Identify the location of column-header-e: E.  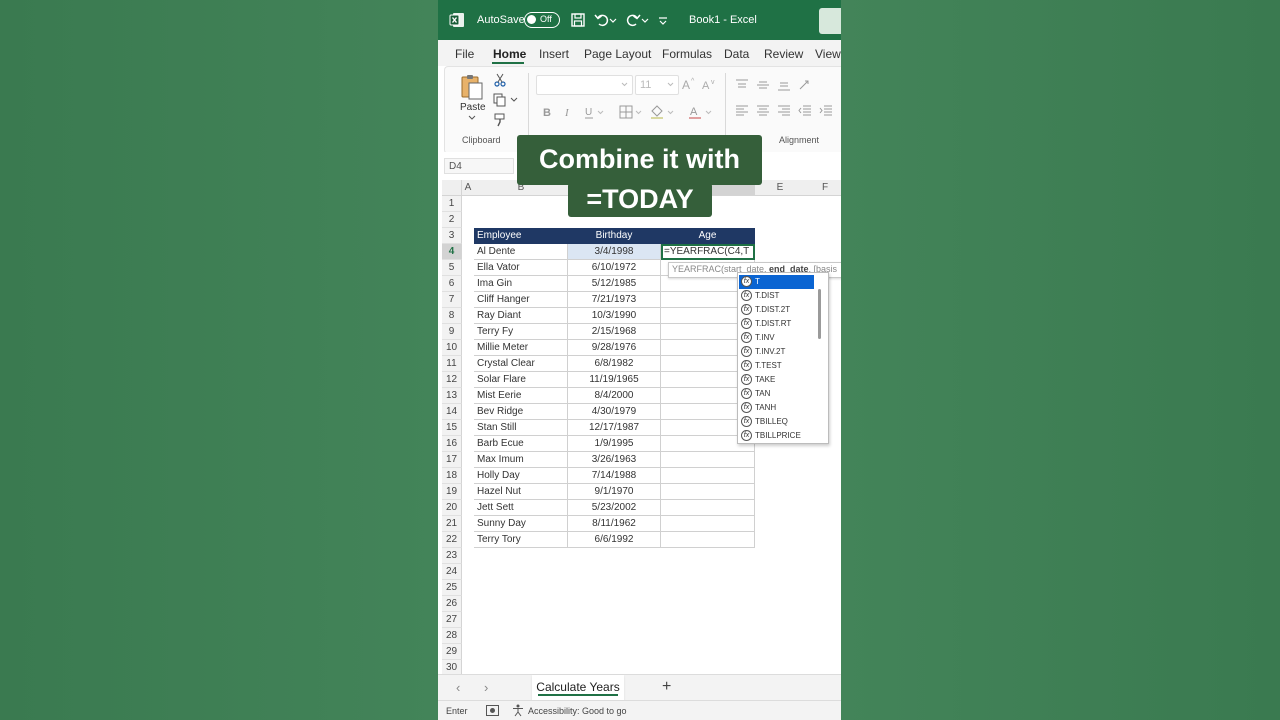
(780, 188).